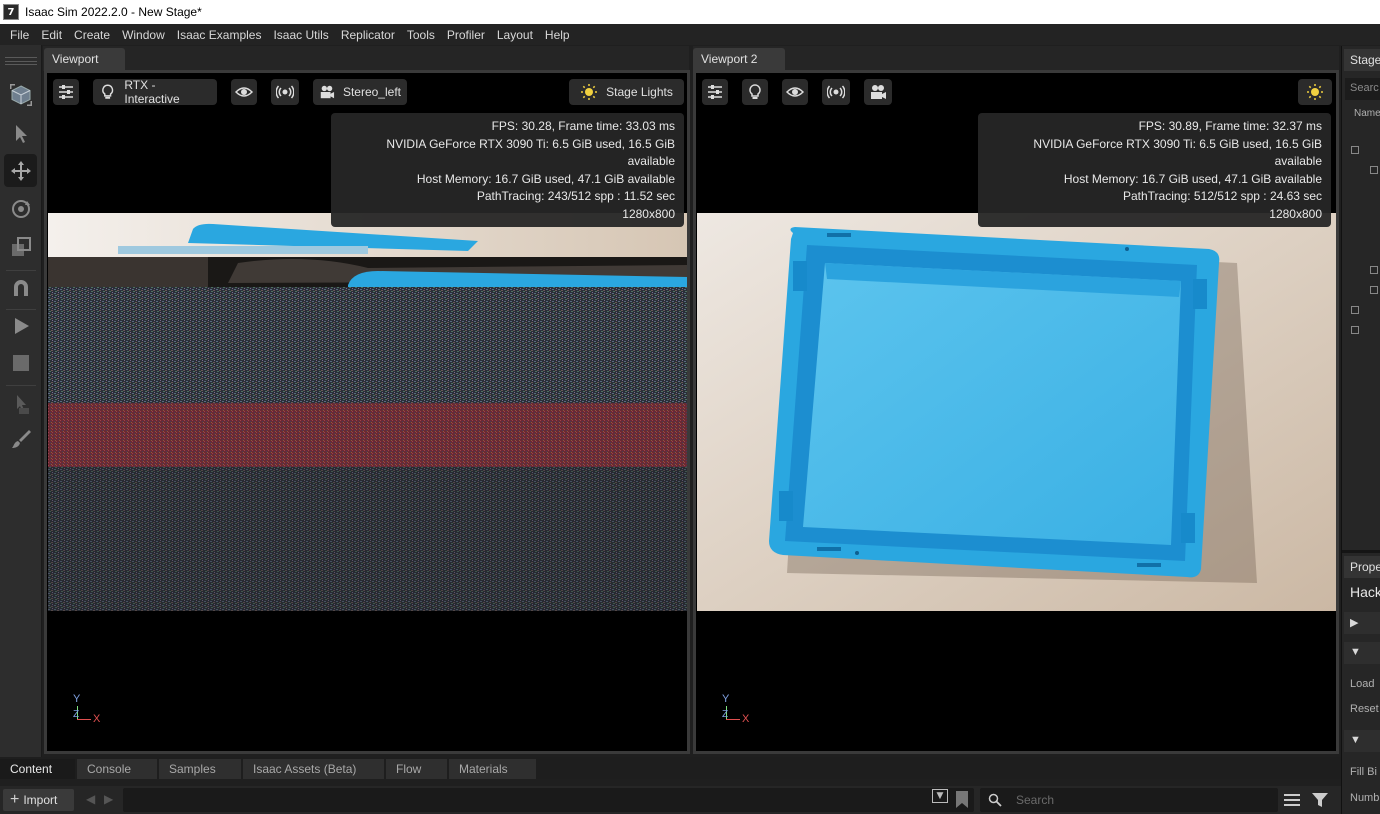 The image size is (1380, 814). I want to click on scale-icon, so click(20, 246).